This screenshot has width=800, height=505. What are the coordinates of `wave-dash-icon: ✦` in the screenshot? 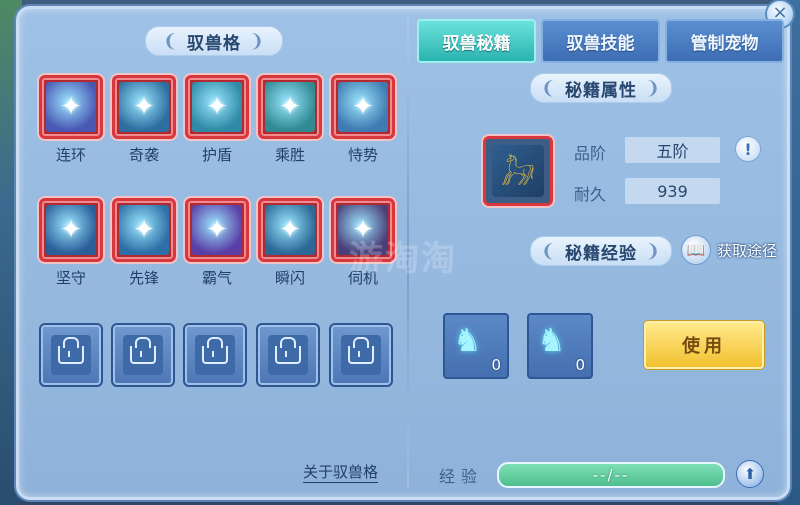 It's located at (290, 107).